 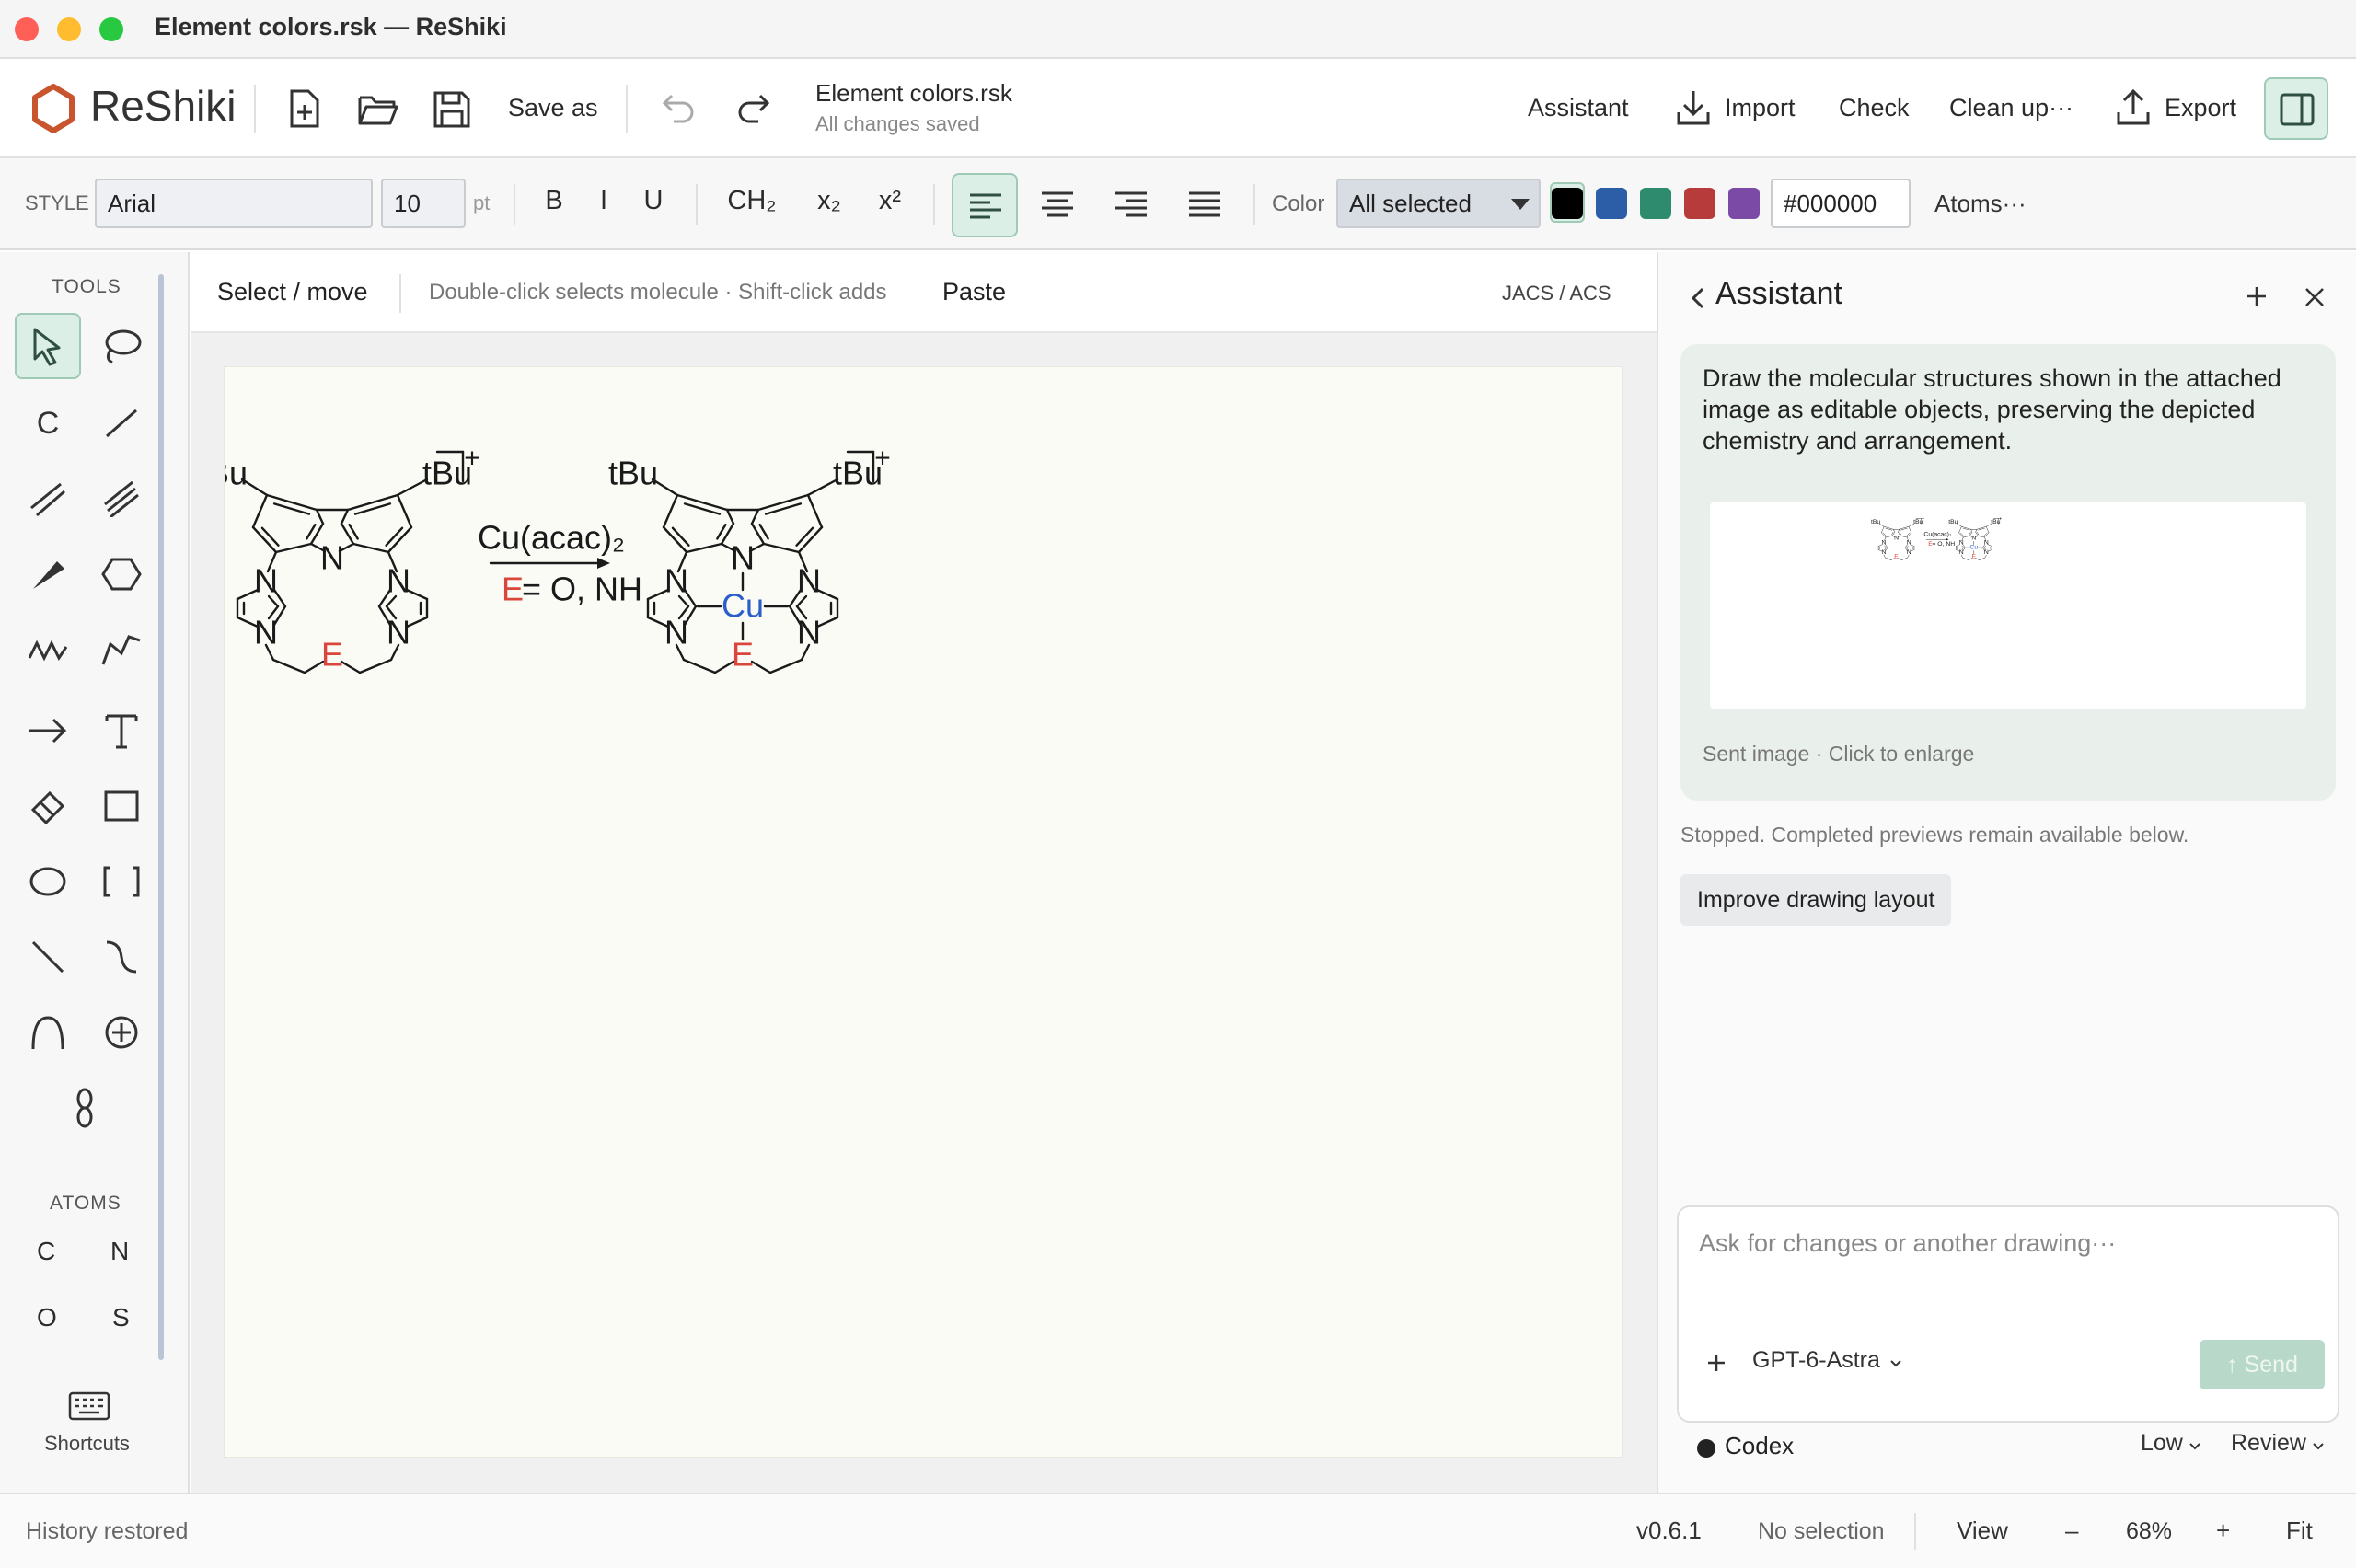 What do you see at coordinates (27, 29) in the screenshot?
I see `close-window-button` at bounding box center [27, 29].